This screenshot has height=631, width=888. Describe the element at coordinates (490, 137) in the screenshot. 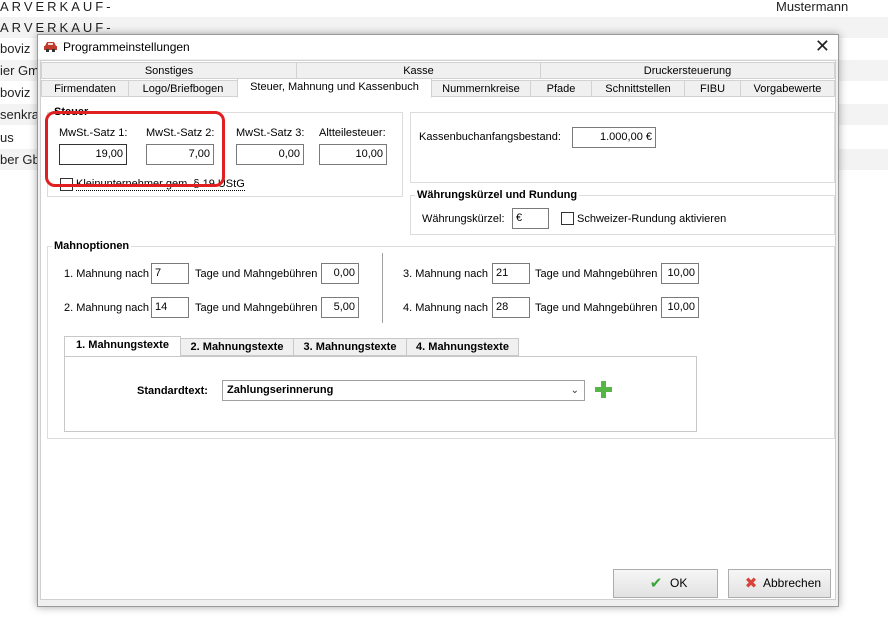

I see `kassenbuch-label: Kassenbuchanfangsbestand:` at that location.